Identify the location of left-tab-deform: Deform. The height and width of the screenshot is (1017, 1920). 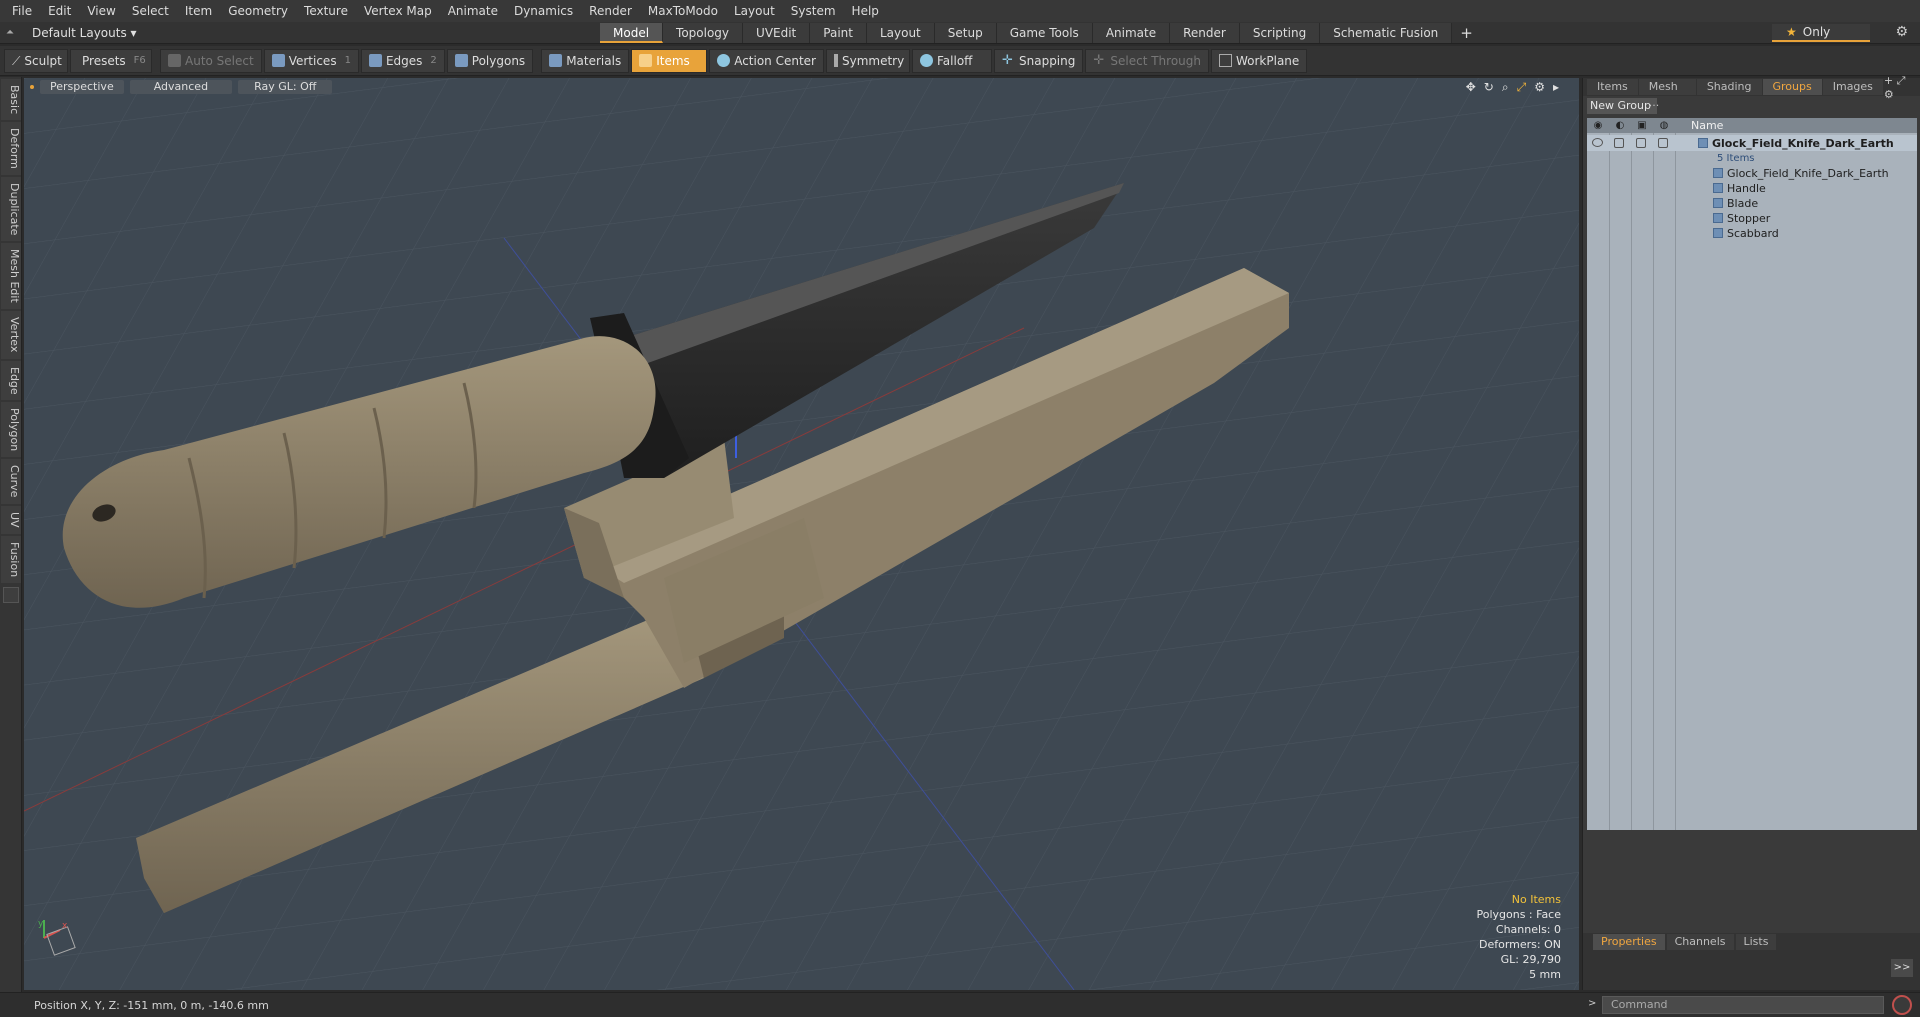
(11, 149).